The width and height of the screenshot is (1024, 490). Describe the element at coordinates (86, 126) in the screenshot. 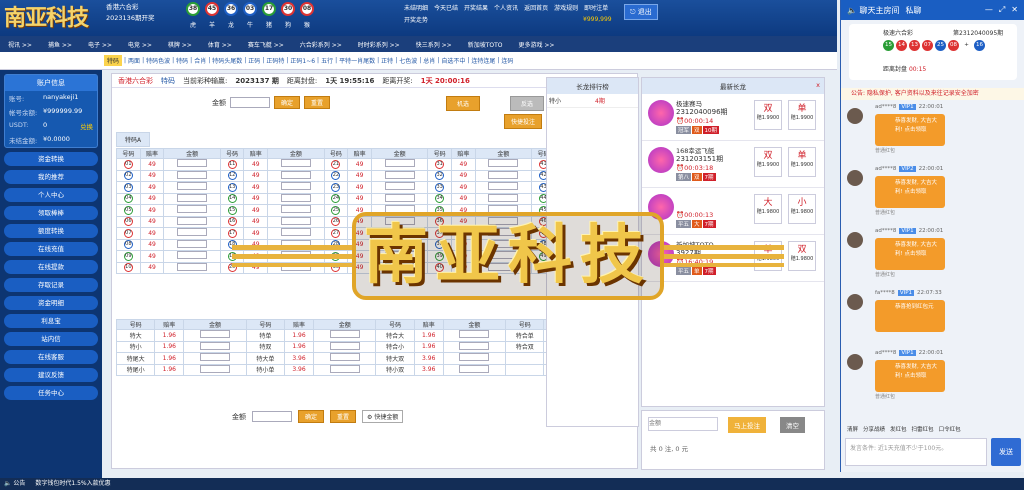

I see `usdt-exchange: 兑换` at that location.